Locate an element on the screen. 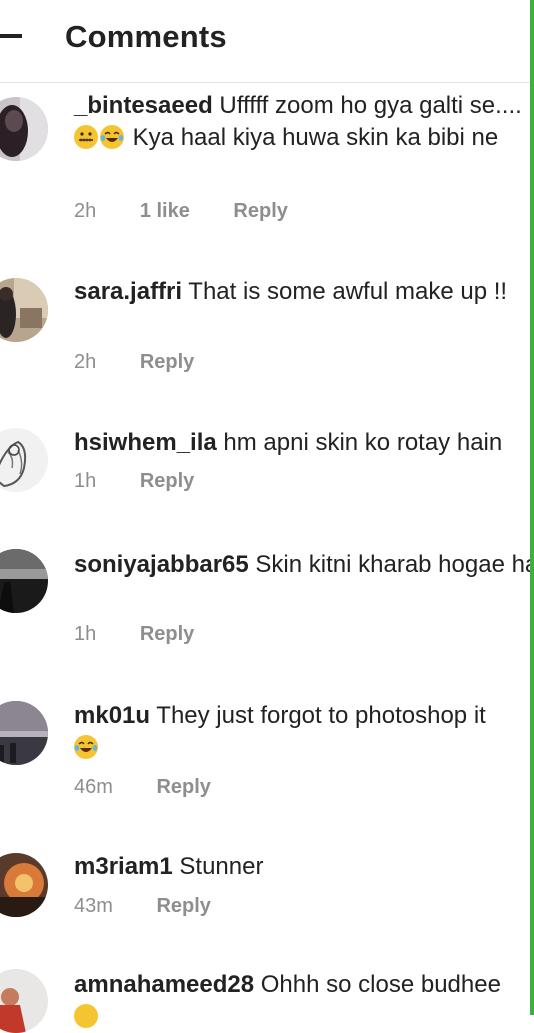  page-title: Comments is located at coordinates (146, 36).